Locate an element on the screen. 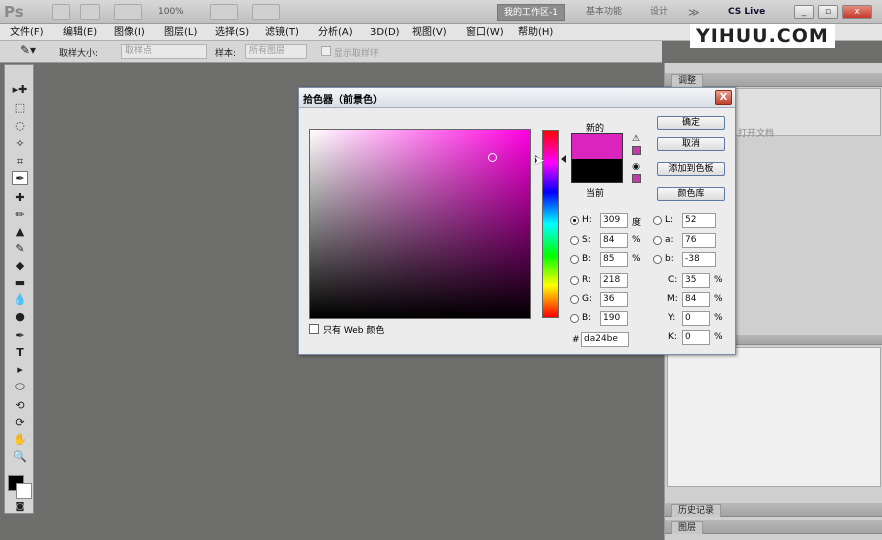 The width and height of the screenshot is (882, 540). menu-3d: 3D(D) is located at coordinates (385, 32).